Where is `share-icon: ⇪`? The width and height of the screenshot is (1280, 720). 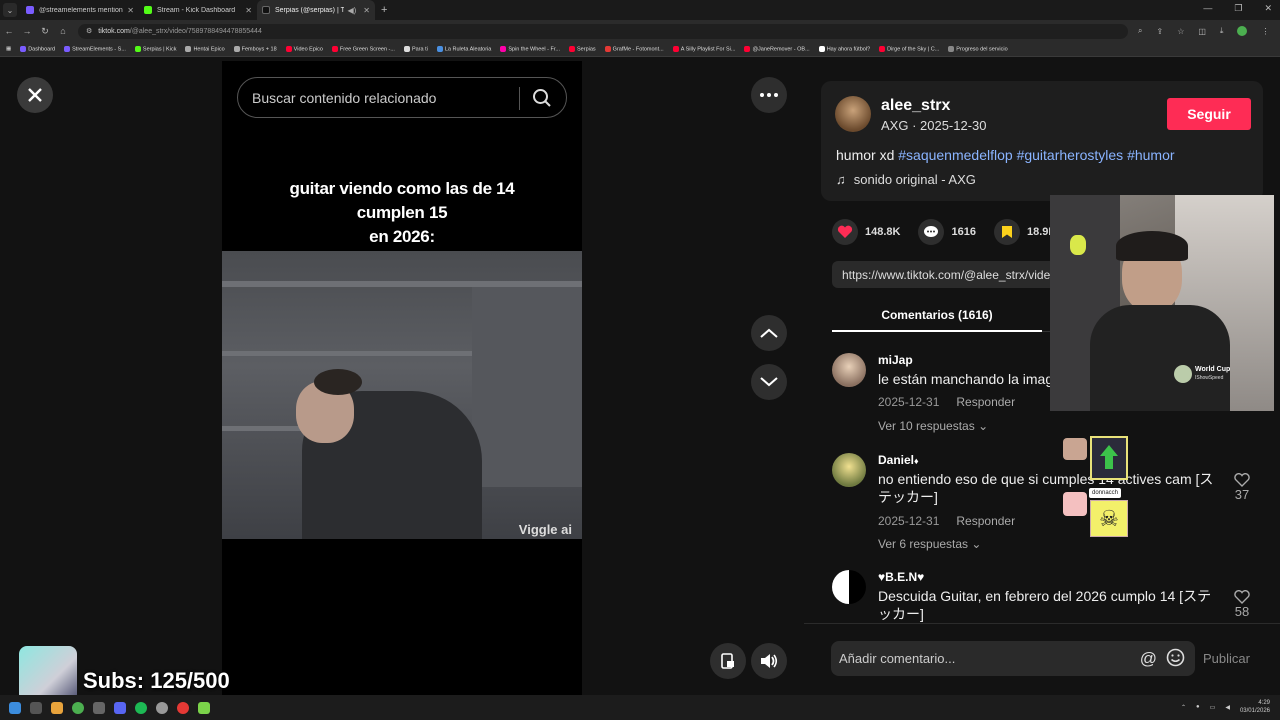
share-icon: ⇪ is located at coordinates (1159, 31).